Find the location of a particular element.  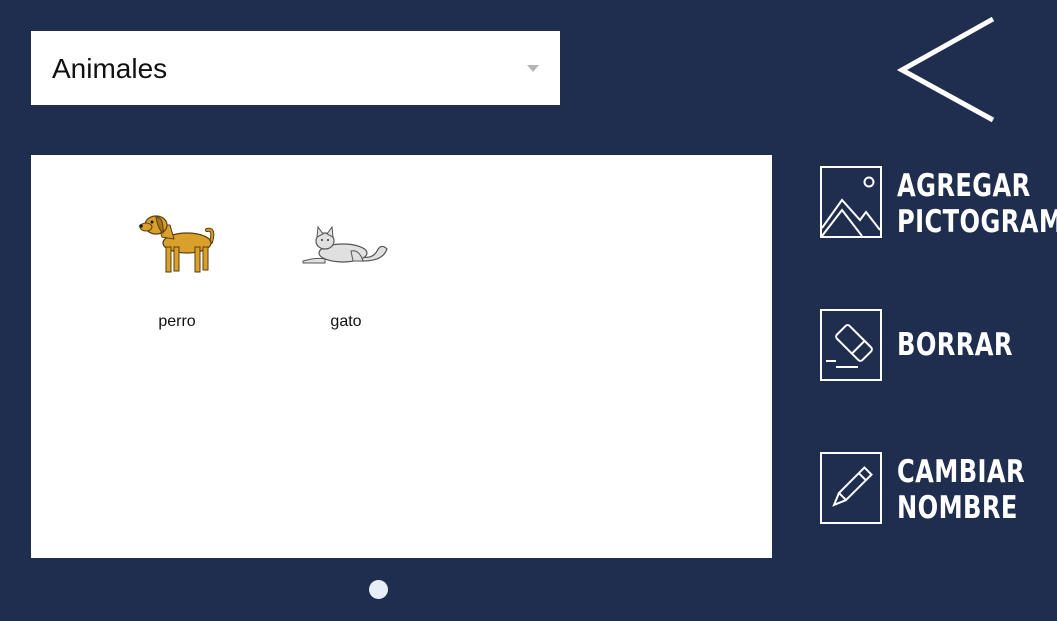

pictogram-label: perro is located at coordinates (177, 321).